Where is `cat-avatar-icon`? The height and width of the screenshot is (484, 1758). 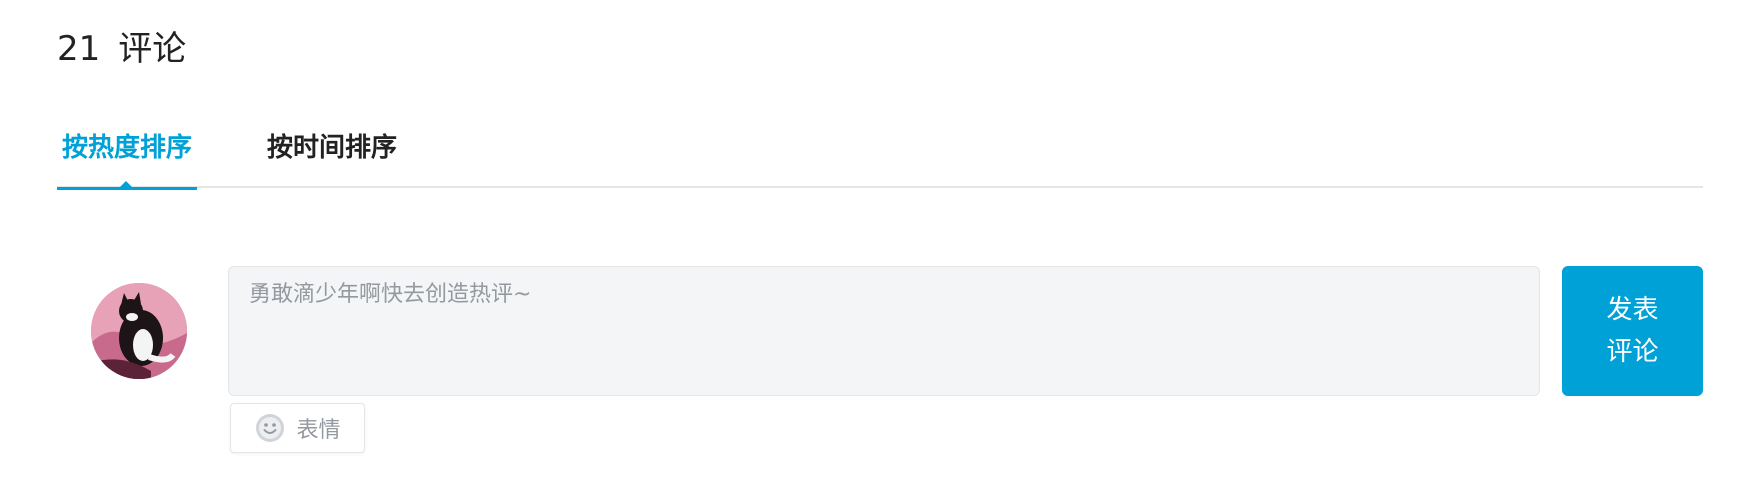 cat-avatar-icon is located at coordinates (139, 331).